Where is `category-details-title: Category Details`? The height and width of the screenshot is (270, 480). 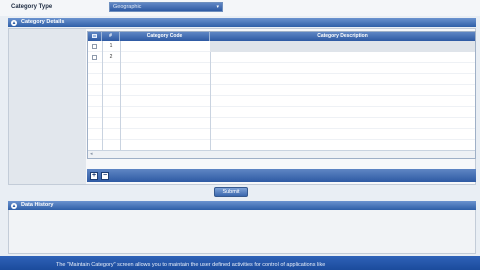 category-details-title: Category Details is located at coordinates (43, 22).